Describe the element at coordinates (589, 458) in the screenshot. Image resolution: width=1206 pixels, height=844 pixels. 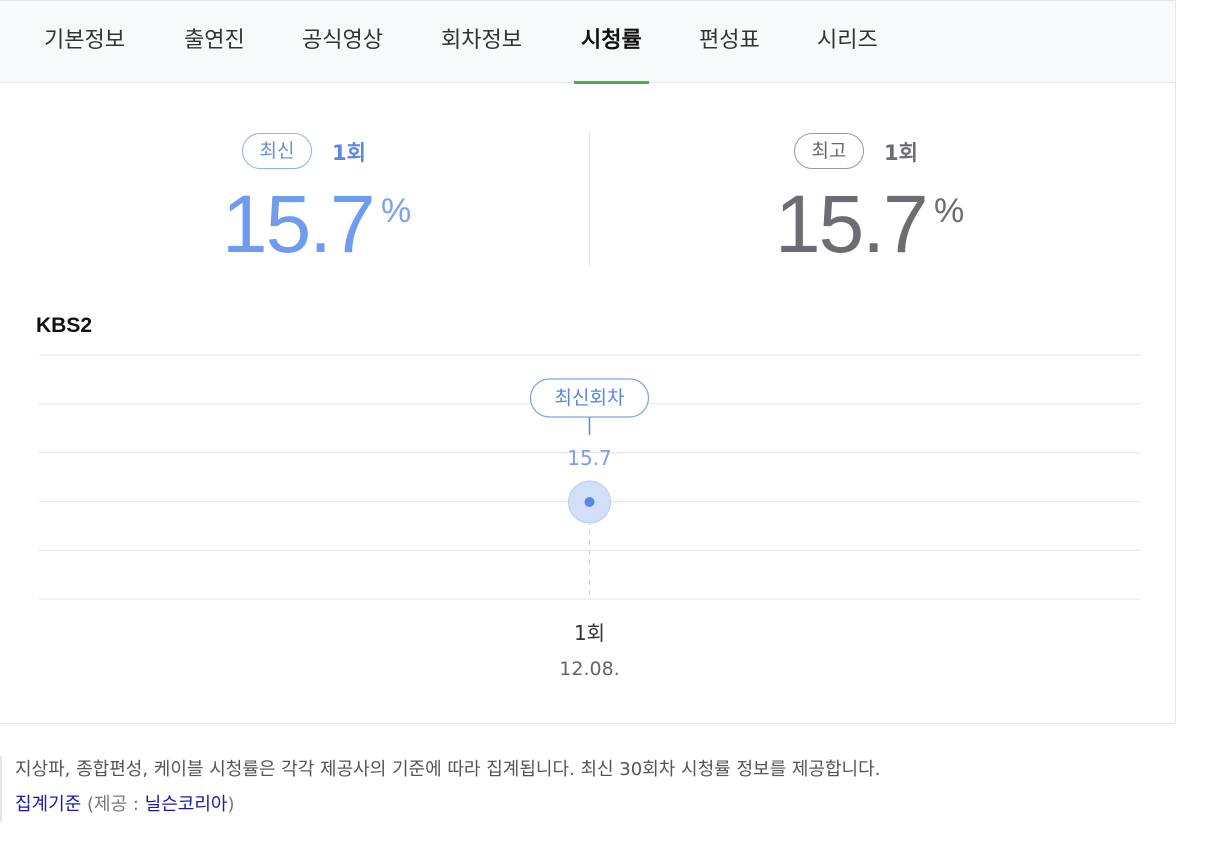
I see `data-label: 15.7` at that location.